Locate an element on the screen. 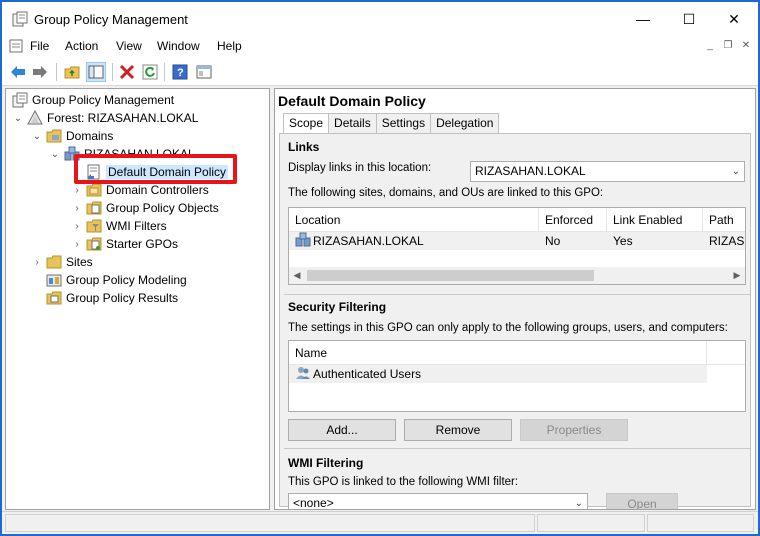  tree-item-modeling: Group Policy Modeling is located at coordinates (109, 280).